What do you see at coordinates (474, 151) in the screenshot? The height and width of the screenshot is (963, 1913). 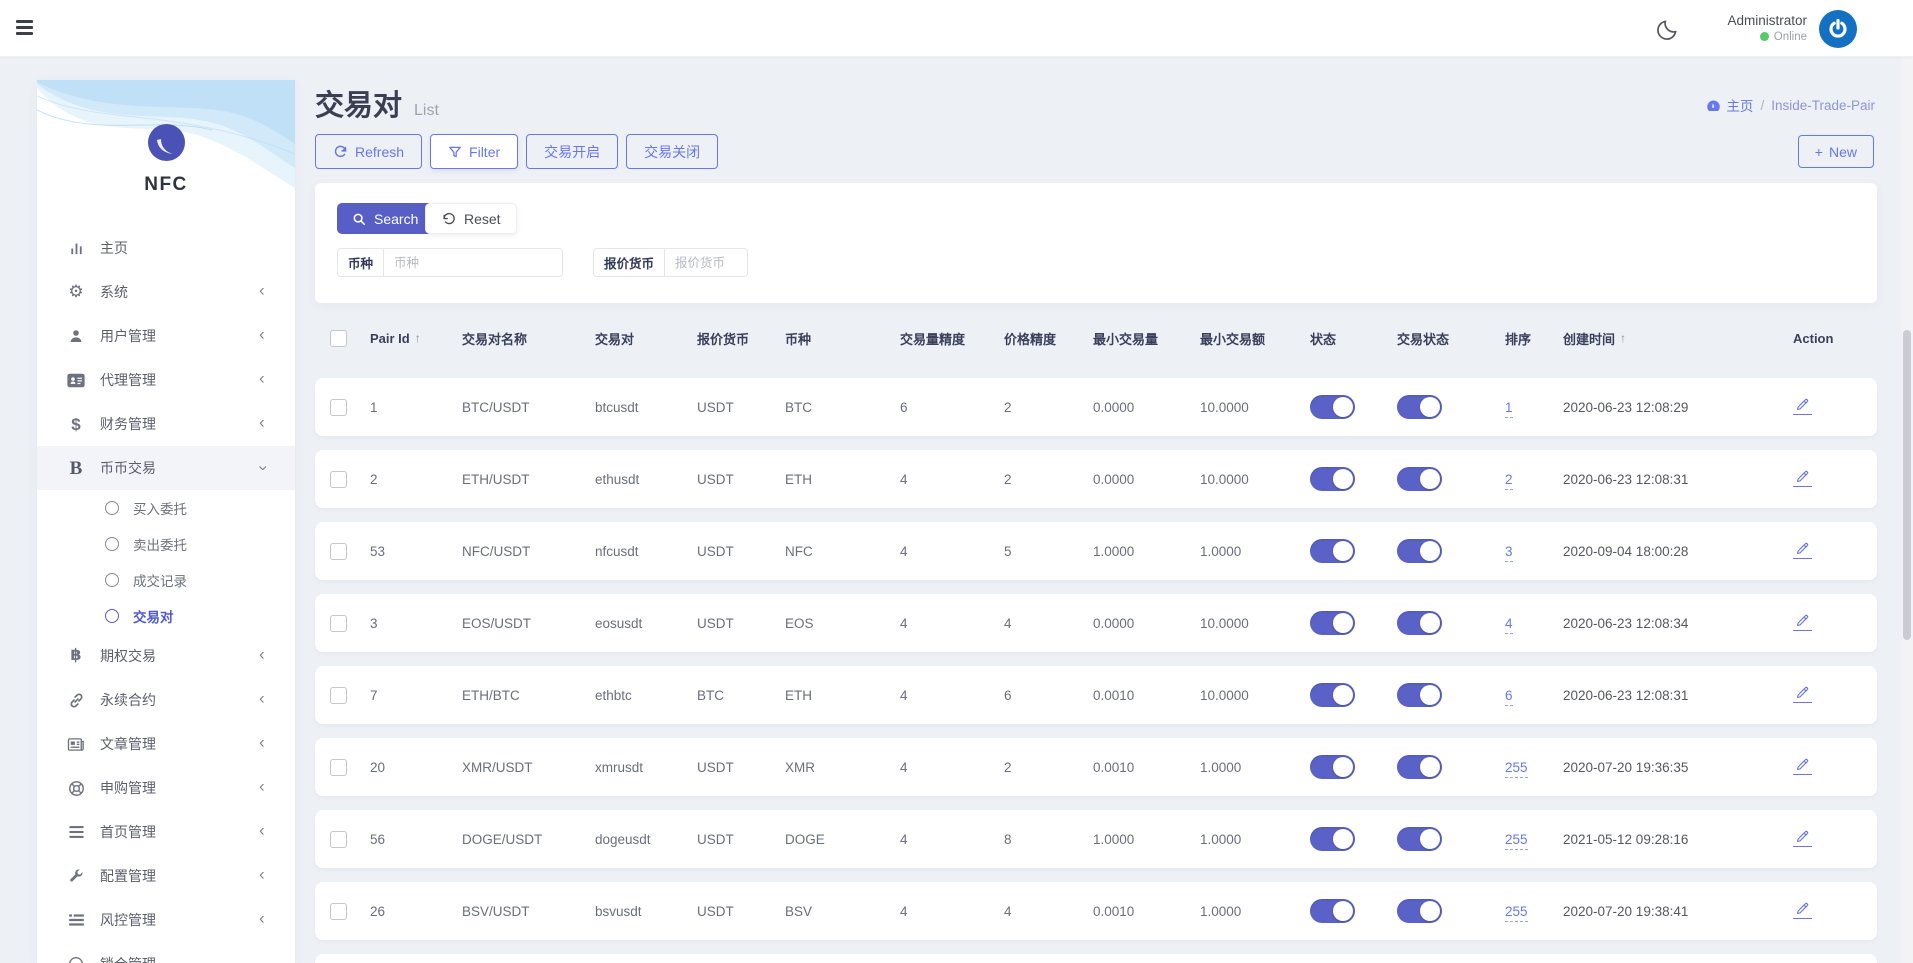 I see `filter-button: Filter` at bounding box center [474, 151].